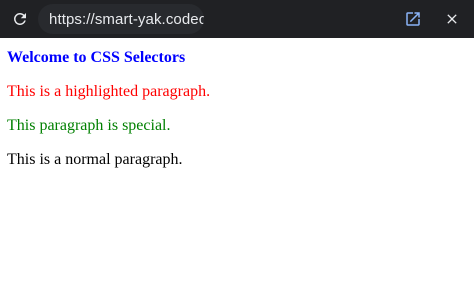 The height and width of the screenshot is (289, 474). Describe the element at coordinates (126, 19) in the screenshot. I see `url-text: https://smart-yak.codec` at that location.